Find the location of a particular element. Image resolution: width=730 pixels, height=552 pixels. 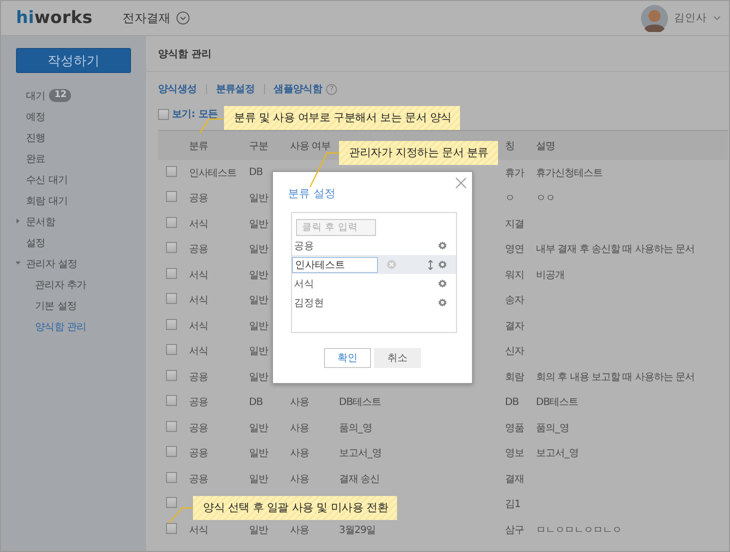

avatar-icon is located at coordinates (654, 18).